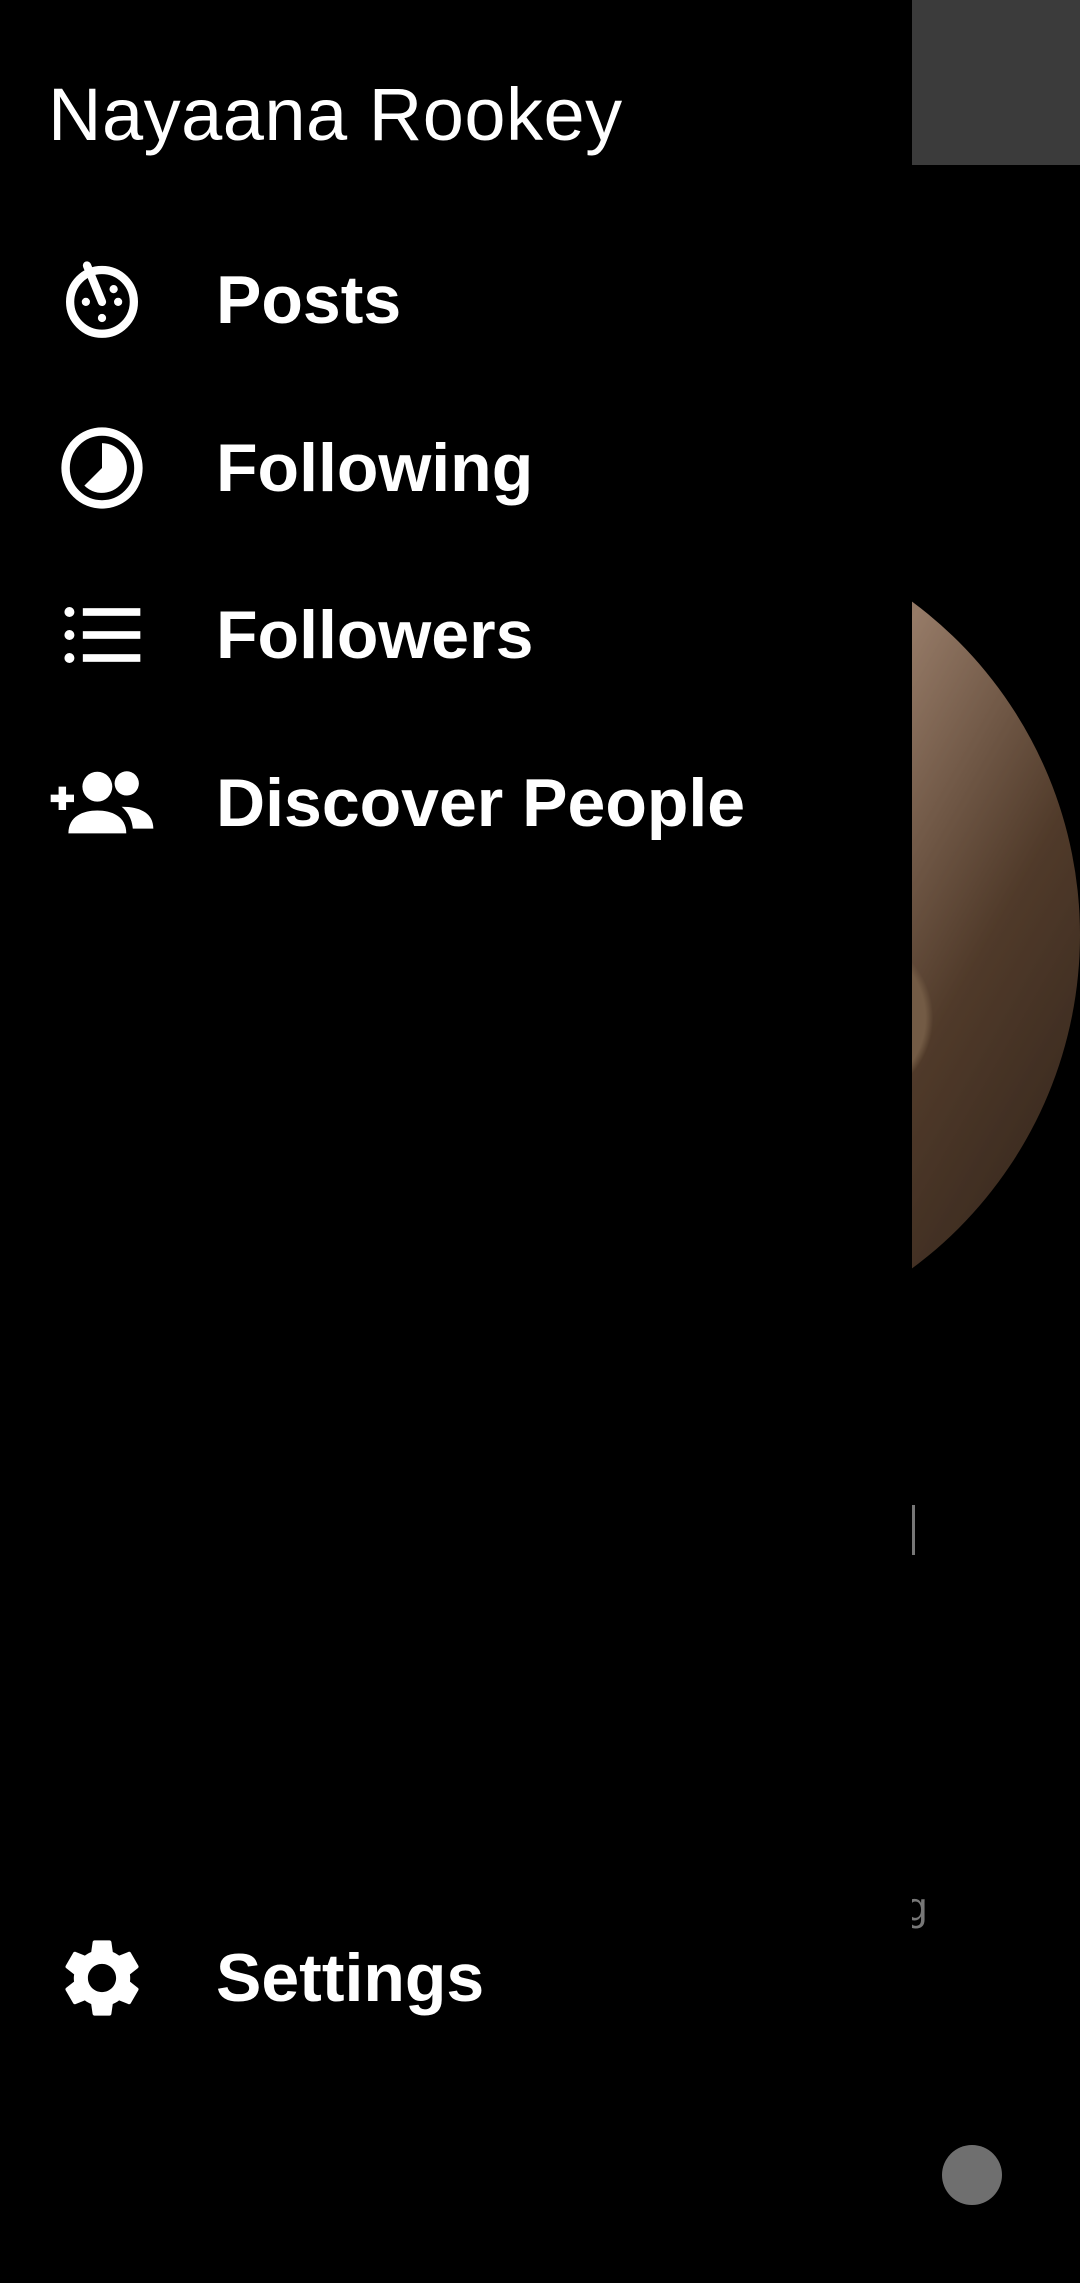 The height and width of the screenshot is (2283, 1080). Describe the element at coordinates (335, 114) in the screenshot. I see `drawer-user-name: Nayaana Rookey` at that location.